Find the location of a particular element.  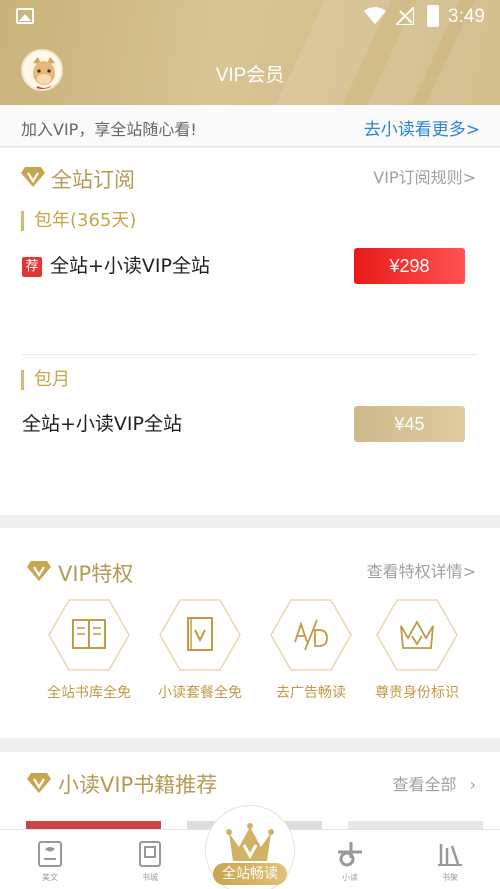

recommend-badge: 荐 is located at coordinates (32, 267).